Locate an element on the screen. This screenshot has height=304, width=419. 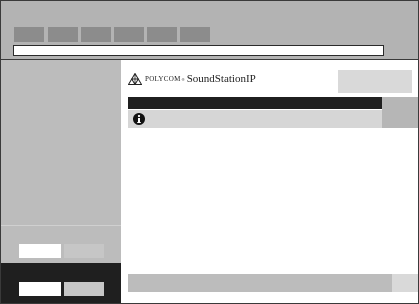
info-icon is located at coordinates (139, 119).